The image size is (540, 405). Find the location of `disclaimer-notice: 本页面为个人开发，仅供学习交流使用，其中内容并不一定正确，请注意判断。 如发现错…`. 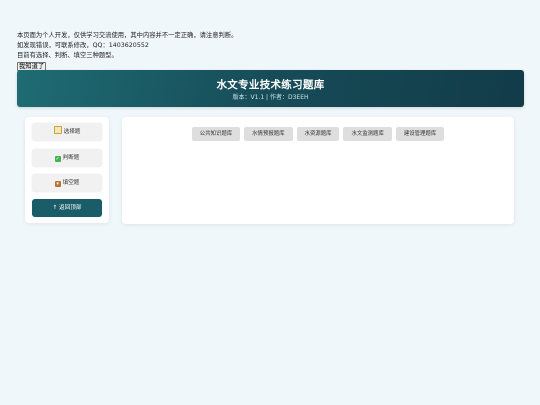

disclaimer-notice: 本页面为个人开发，仅供学习交流使用，其中内容并不一定正确，请注意判断。 如发现错… is located at coordinates (272, 51).